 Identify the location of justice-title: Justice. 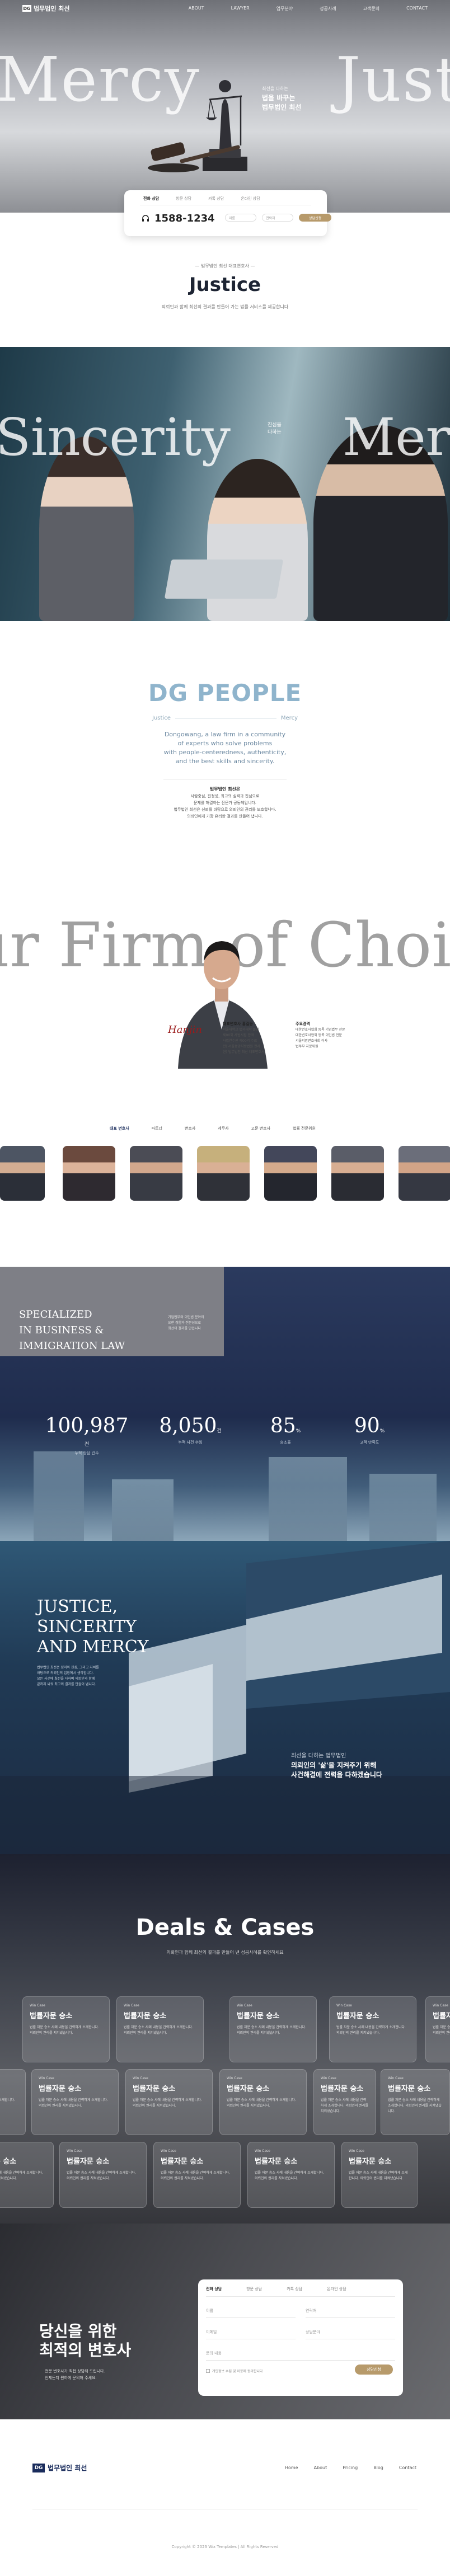
(225, 285).